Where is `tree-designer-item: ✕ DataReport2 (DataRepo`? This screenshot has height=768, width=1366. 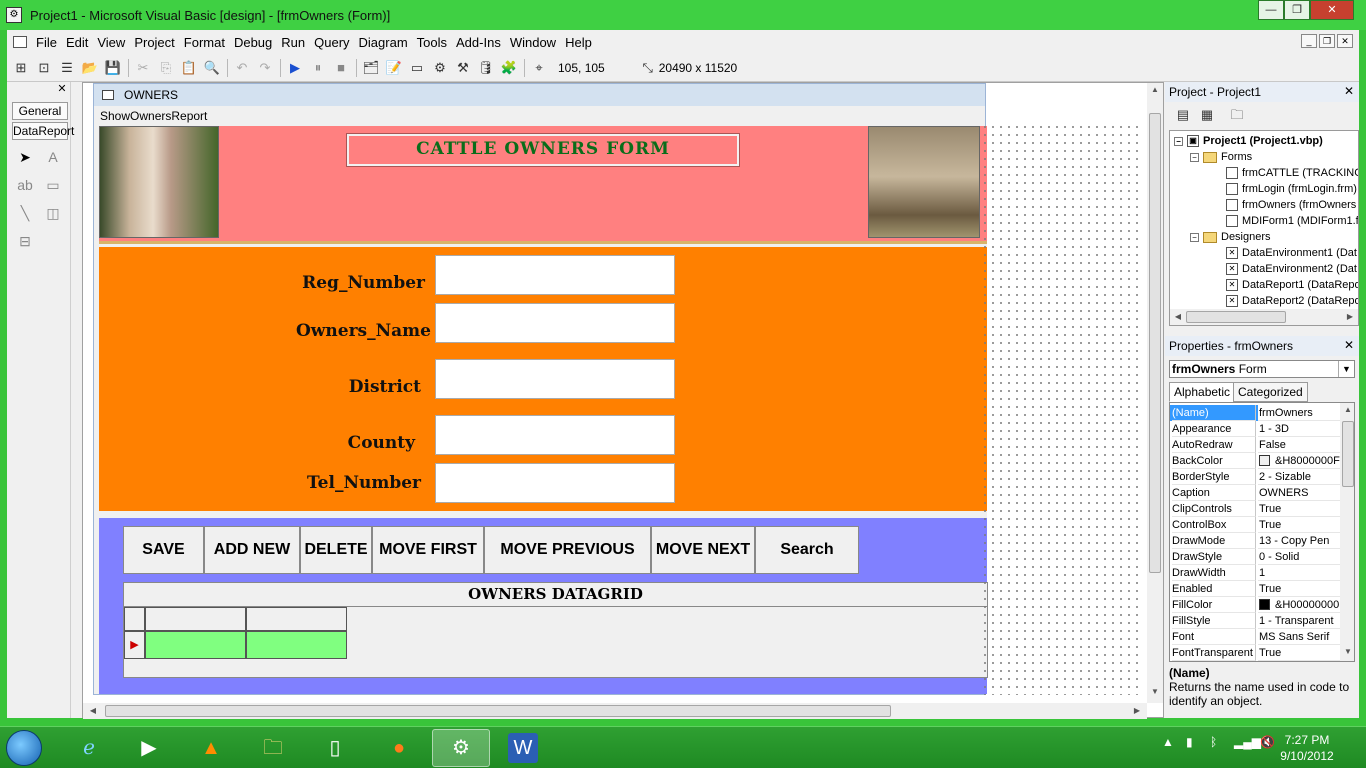 tree-designer-item: ✕ DataReport2 (DataRepo is located at coordinates (1292, 301).